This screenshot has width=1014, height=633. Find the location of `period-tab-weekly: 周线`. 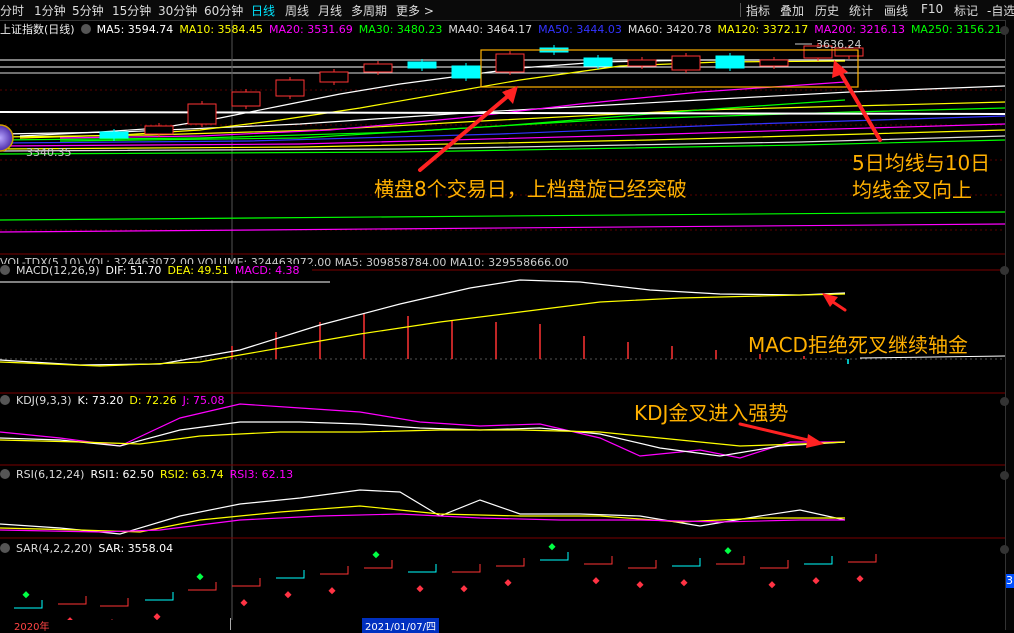

period-tab-weekly: 周线 is located at coordinates (297, 10).